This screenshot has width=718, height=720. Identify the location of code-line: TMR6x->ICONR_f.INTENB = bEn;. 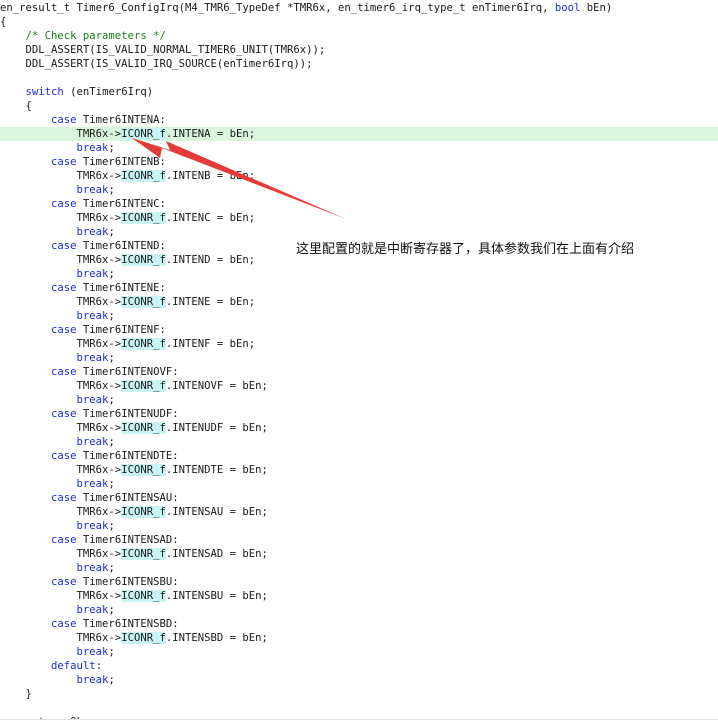
(359, 176).